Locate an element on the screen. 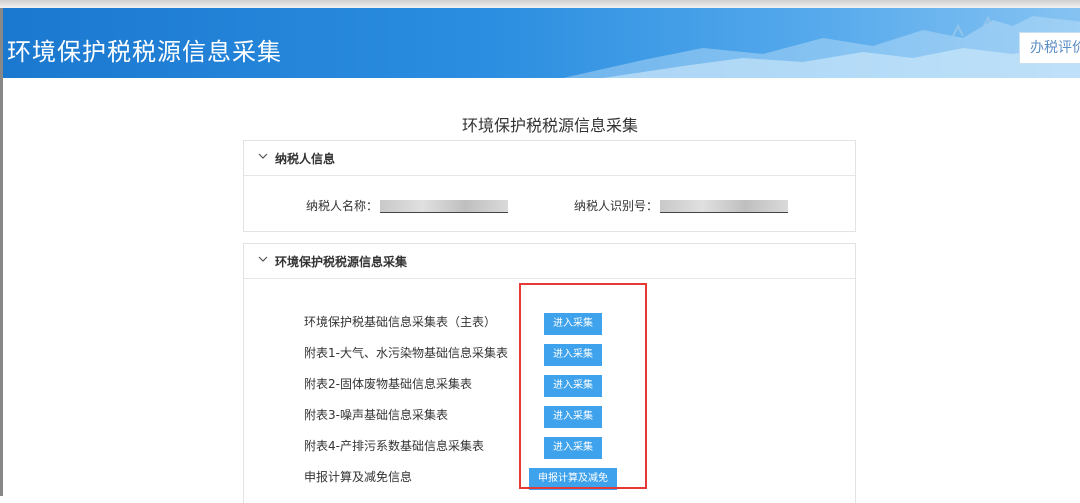 The width and height of the screenshot is (1080, 503). form-item-appendix-2: 附表2-固体废物基础信息采集表 is located at coordinates (388, 384).